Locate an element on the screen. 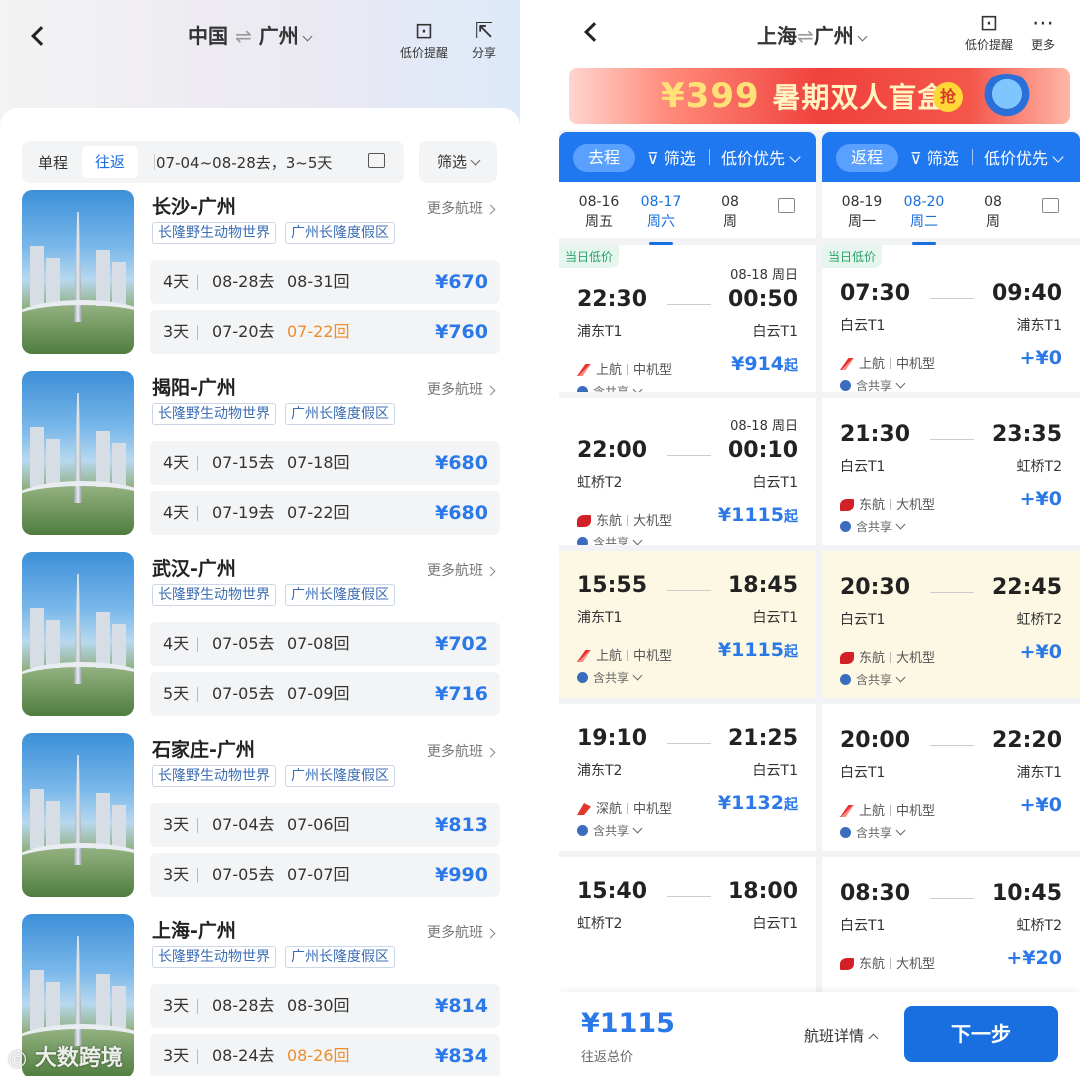  date-tab: 08-16 周五 is located at coordinates (599, 212).